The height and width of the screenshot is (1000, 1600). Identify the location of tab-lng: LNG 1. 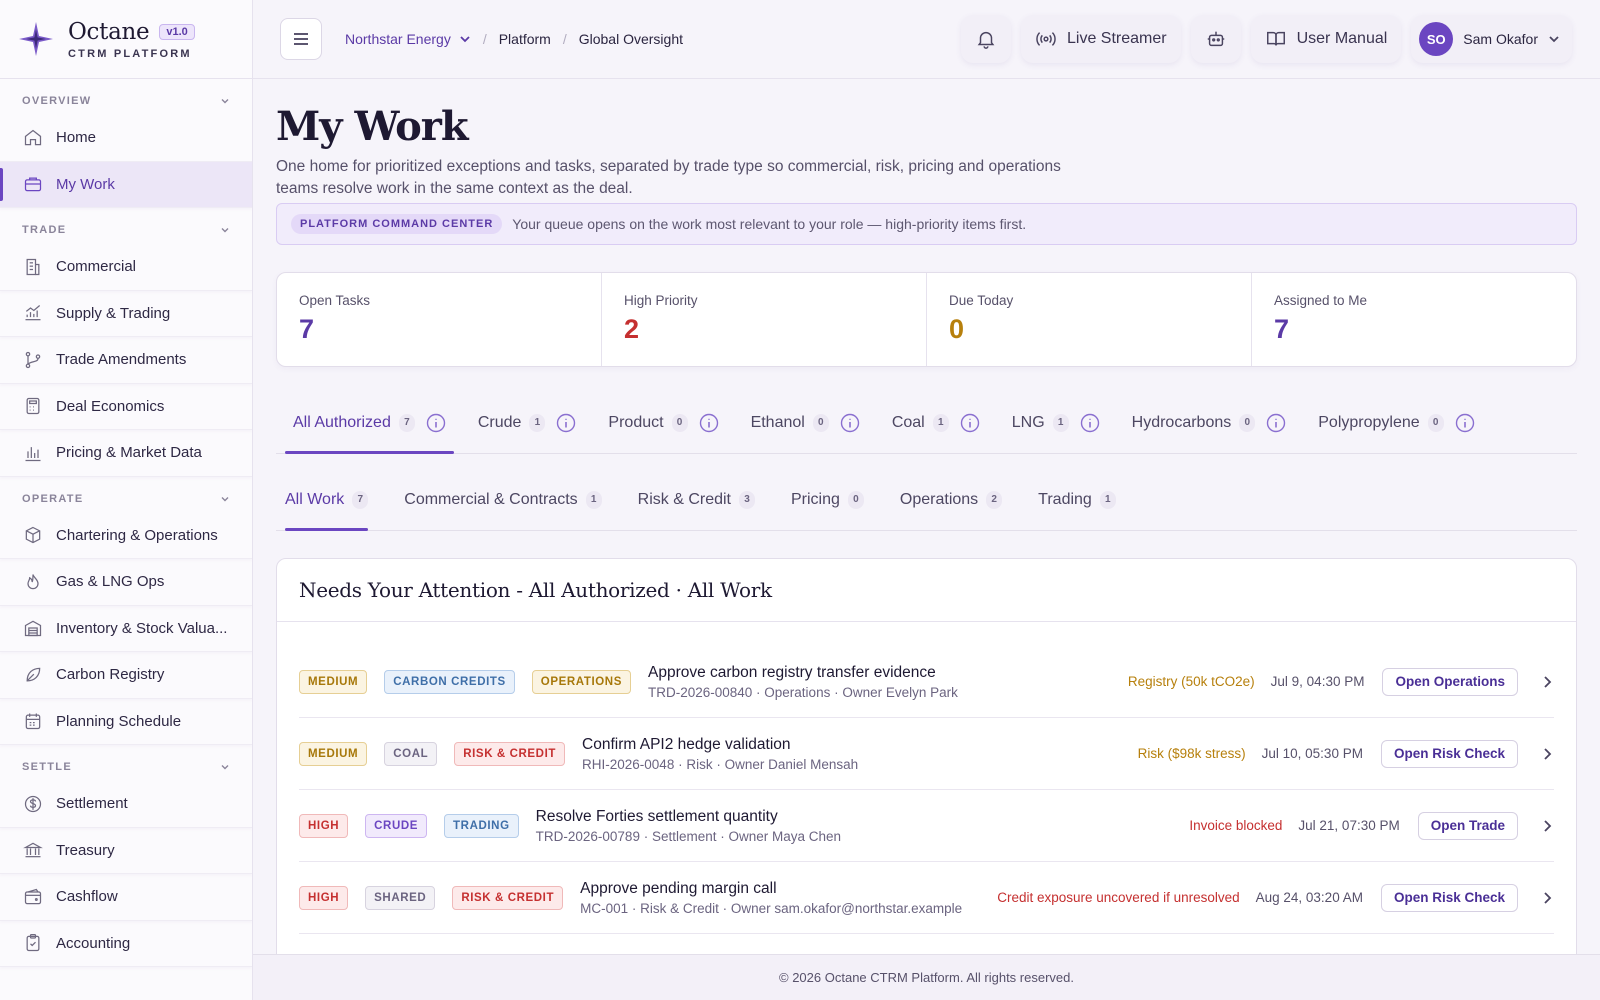
(1056, 422).